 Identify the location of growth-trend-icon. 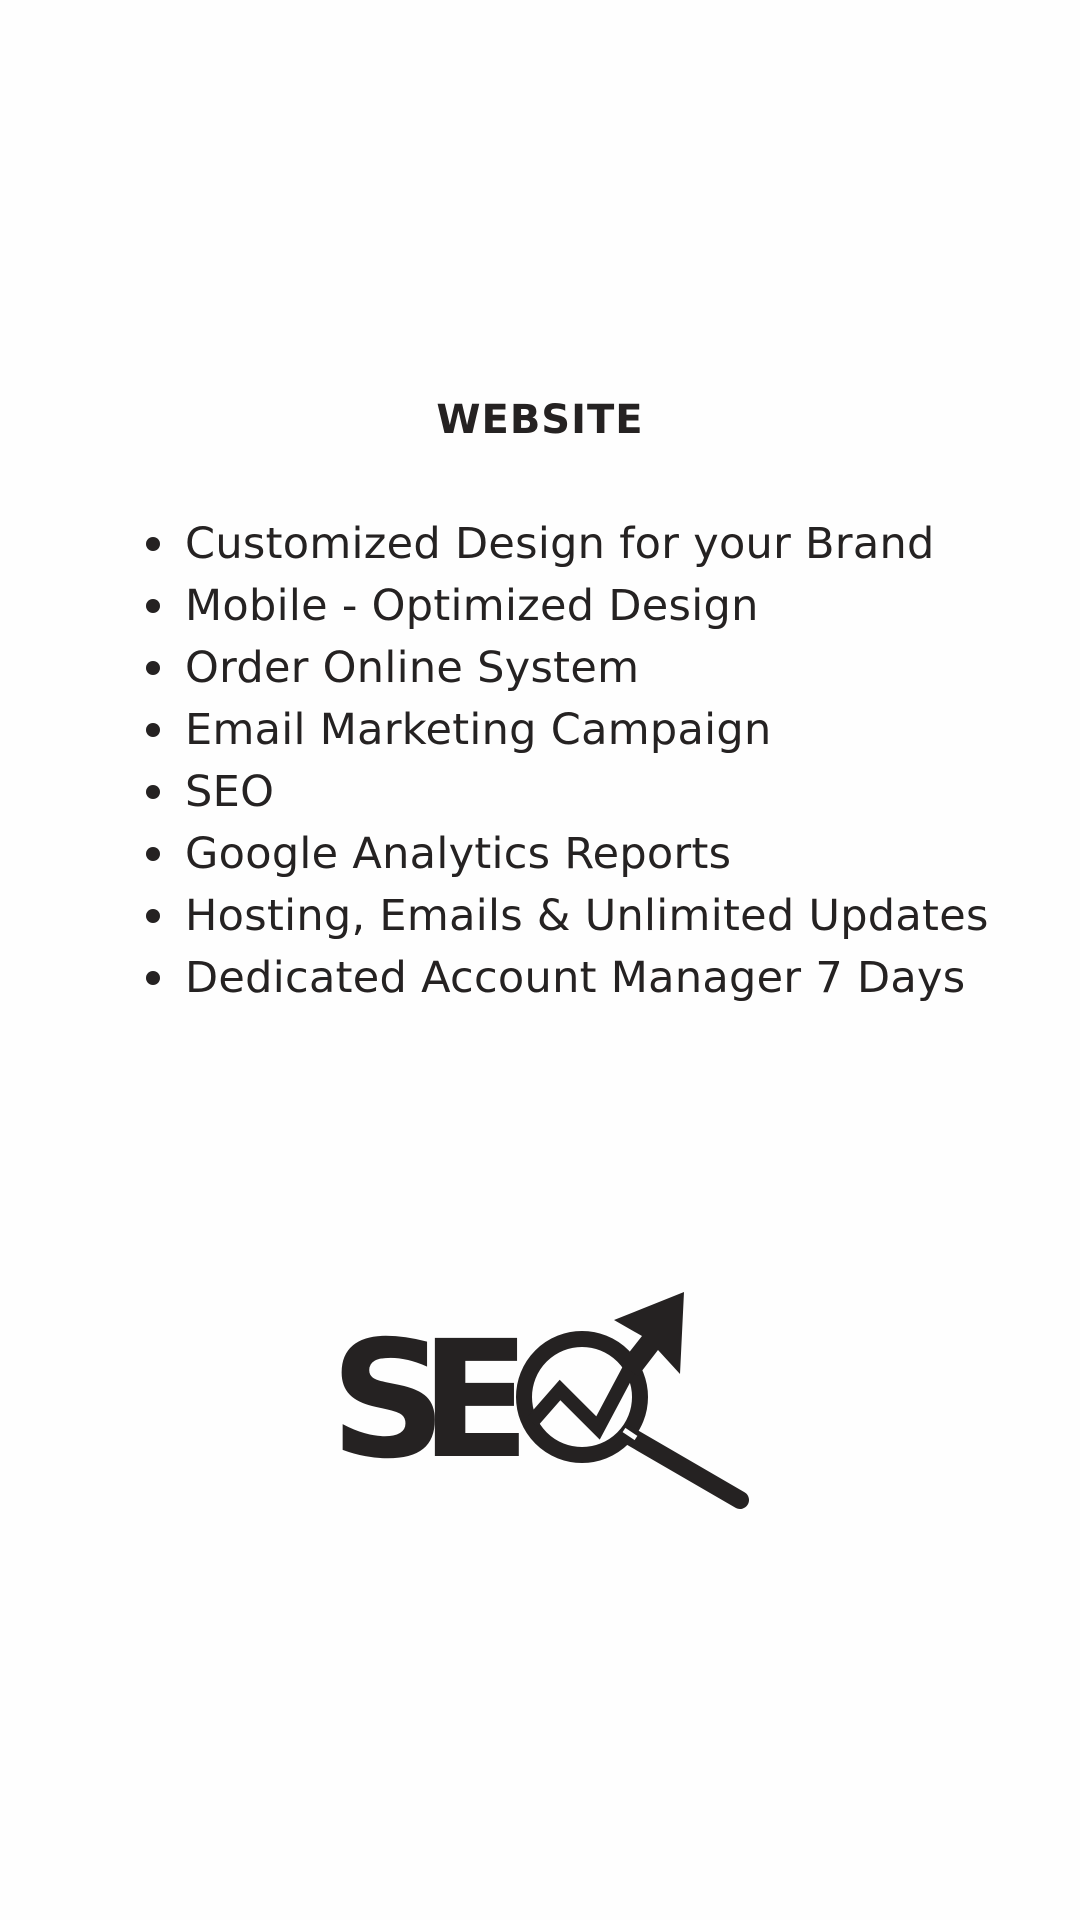
(582, 1400).